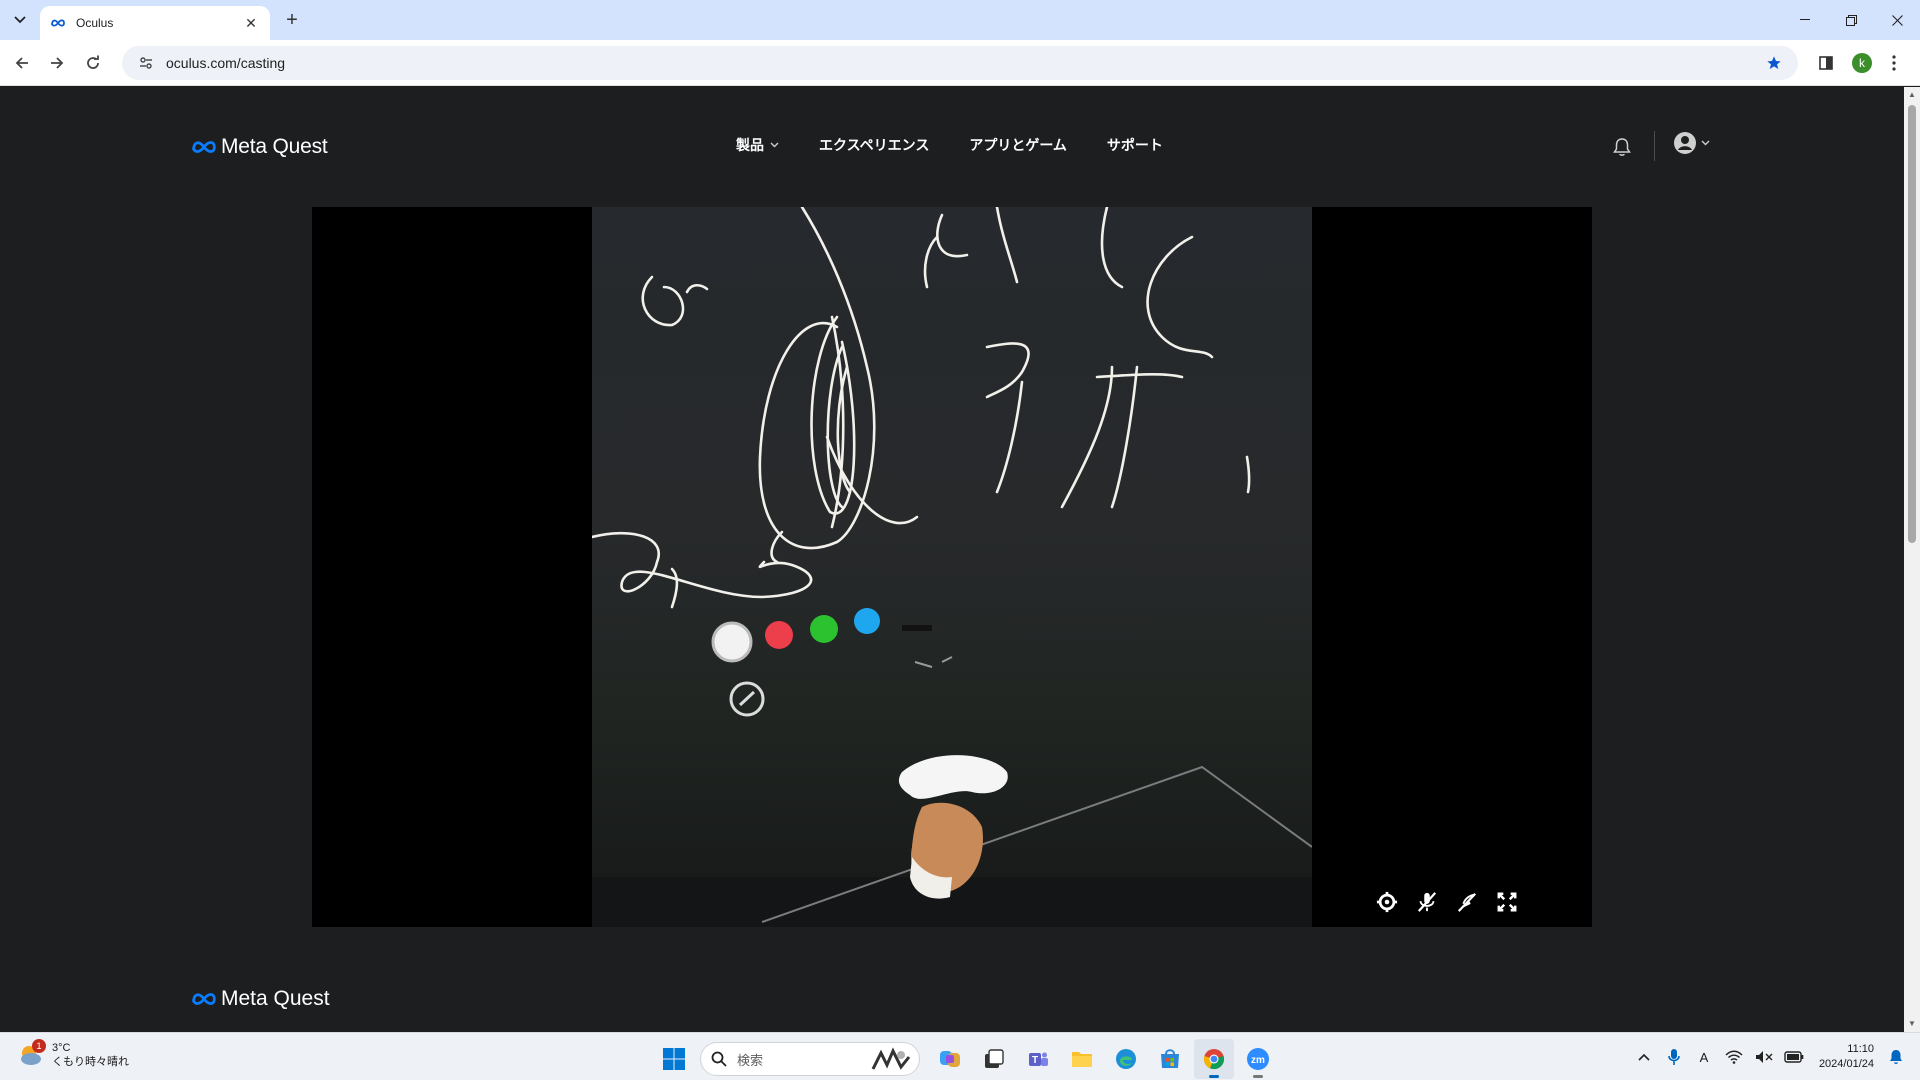 This screenshot has height=1080, width=1920. Describe the element at coordinates (719, 1059) in the screenshot. I see `search-icon` at that location.